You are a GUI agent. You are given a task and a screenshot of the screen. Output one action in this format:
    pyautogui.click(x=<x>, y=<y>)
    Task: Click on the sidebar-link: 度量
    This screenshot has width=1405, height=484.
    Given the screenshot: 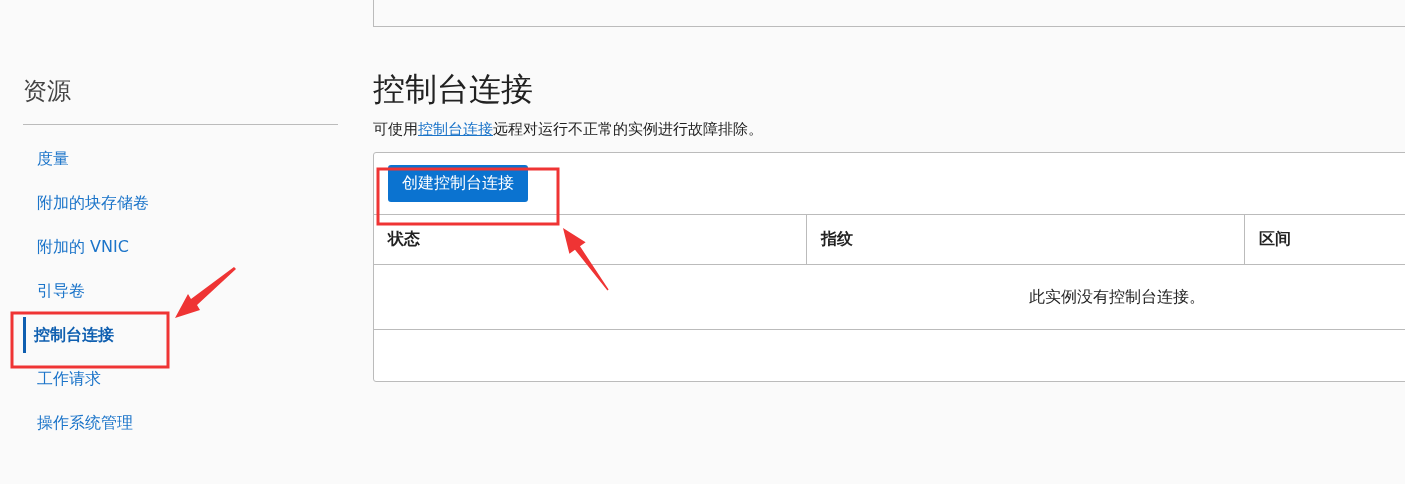 What is the action you would take?
    pyautogui.click(x=46, y=159)
    